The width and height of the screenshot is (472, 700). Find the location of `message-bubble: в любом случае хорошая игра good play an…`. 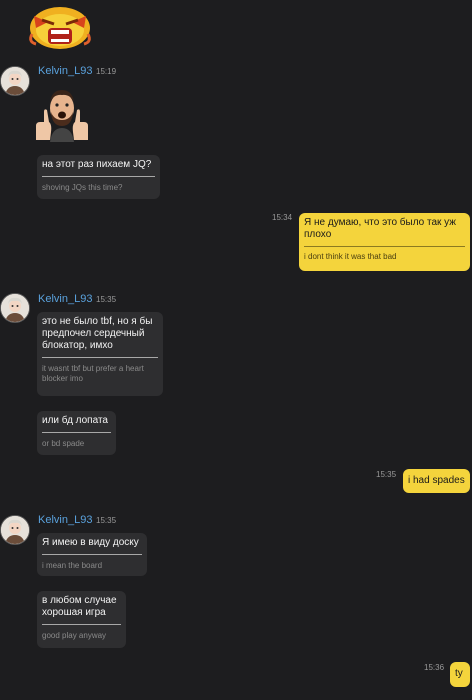

message-bubble: в любом случае хорошая игра good play an… is located at coordinates (81, 619).